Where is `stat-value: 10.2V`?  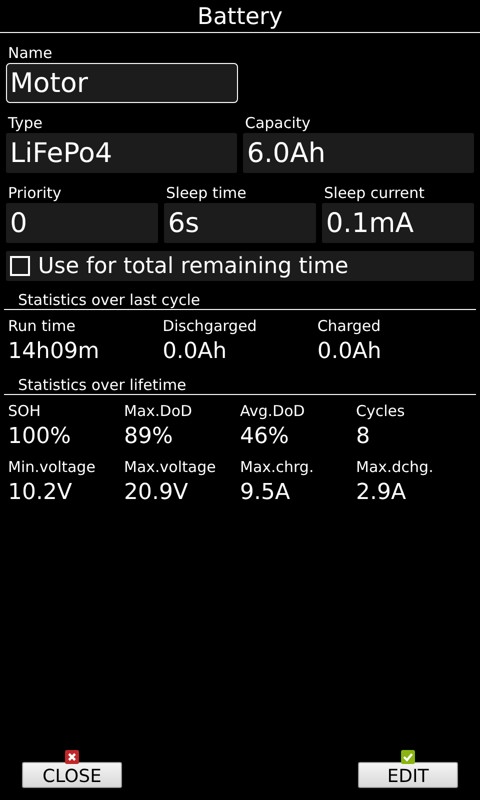
stat-value: 10.2V is located at coordinates (40, 493).